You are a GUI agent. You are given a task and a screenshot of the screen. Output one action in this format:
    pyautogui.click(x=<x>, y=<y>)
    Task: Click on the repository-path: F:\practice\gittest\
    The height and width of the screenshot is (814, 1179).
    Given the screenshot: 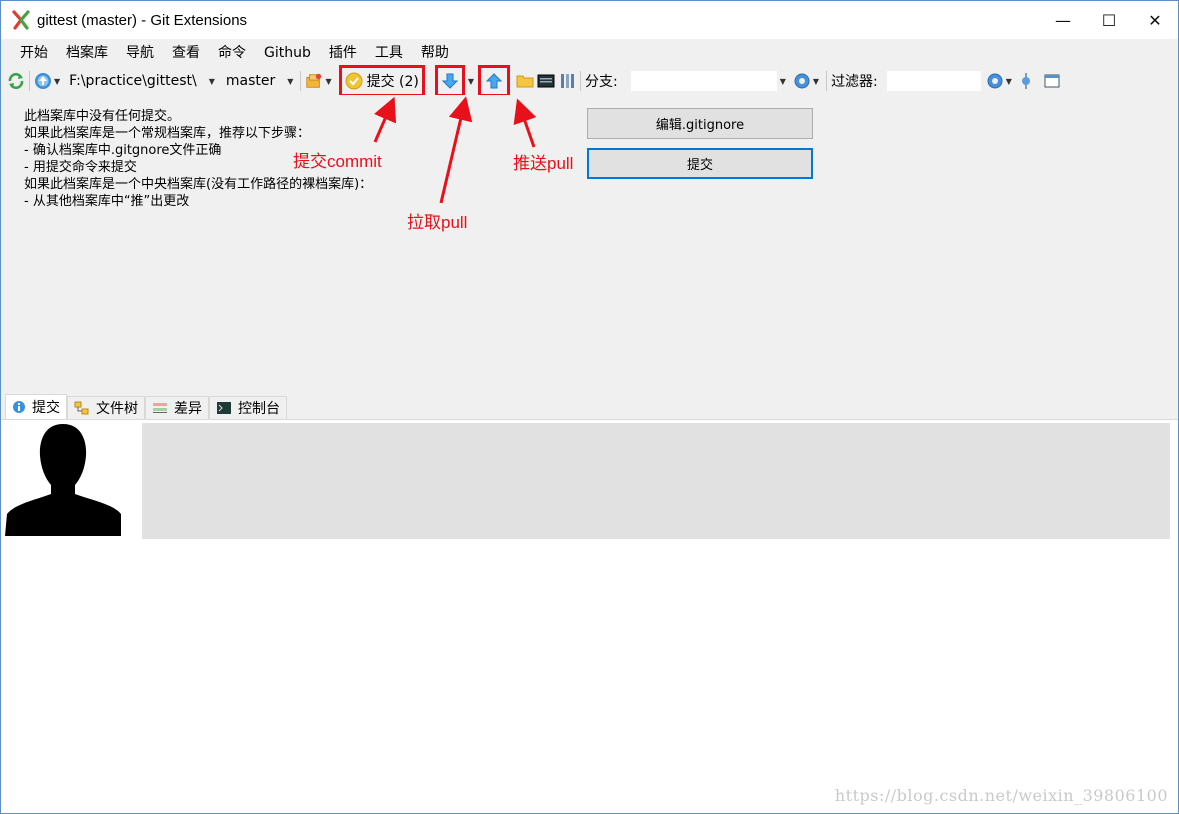 What is the action you would take?
    pyautogui.click(x=133, y=81)
    